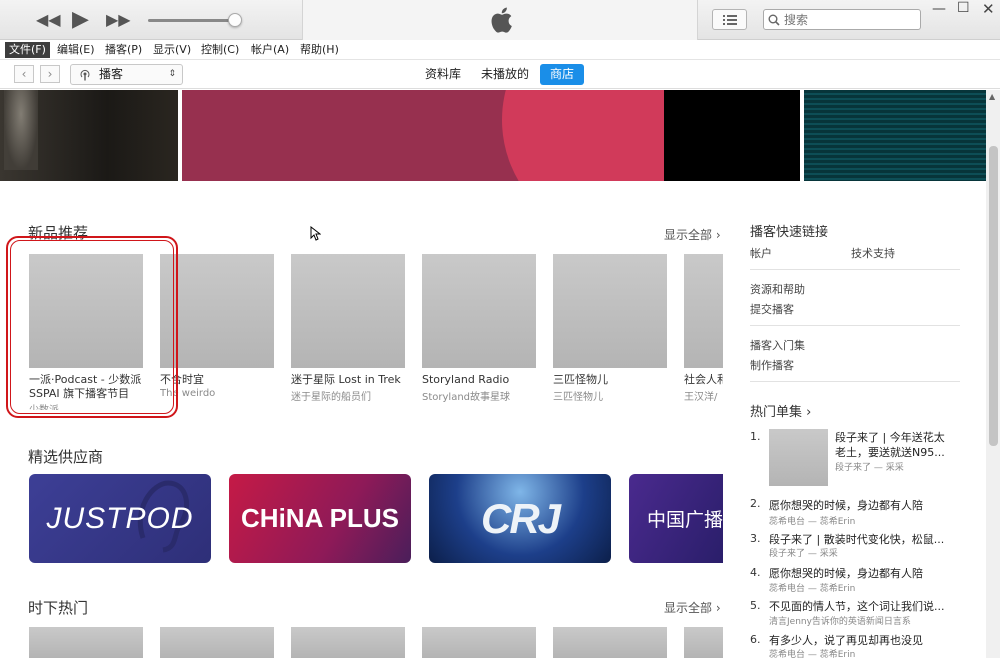 The width and height of the screenshot is (1000, 660). I want to click on podcast-tile-title: Storyland Radio, so click(483, 380).